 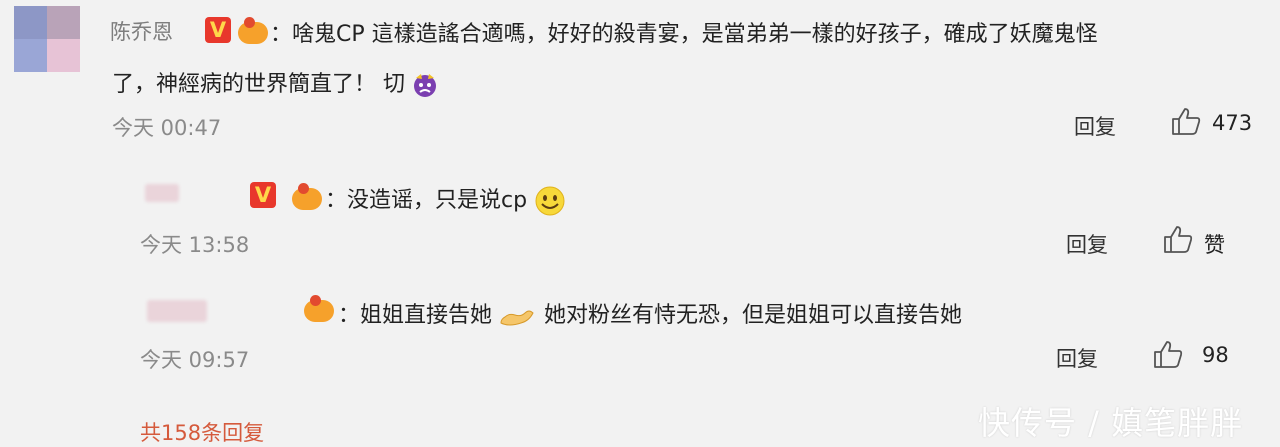 I want to click on watermark: 快传号 / 嫃笔胖胖, so click(x=1111, y=423).